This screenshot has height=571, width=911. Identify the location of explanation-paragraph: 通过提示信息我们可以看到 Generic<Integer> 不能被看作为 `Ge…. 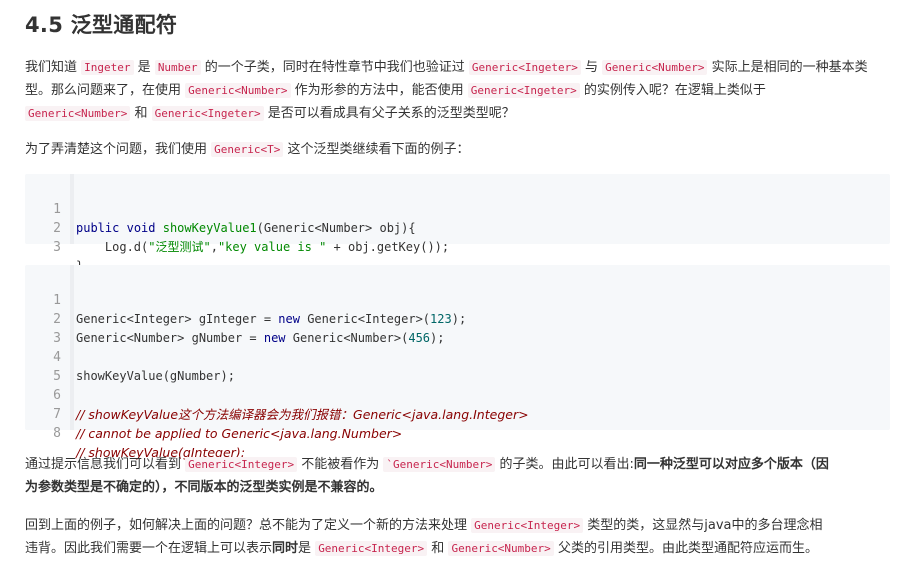
(456, 476).